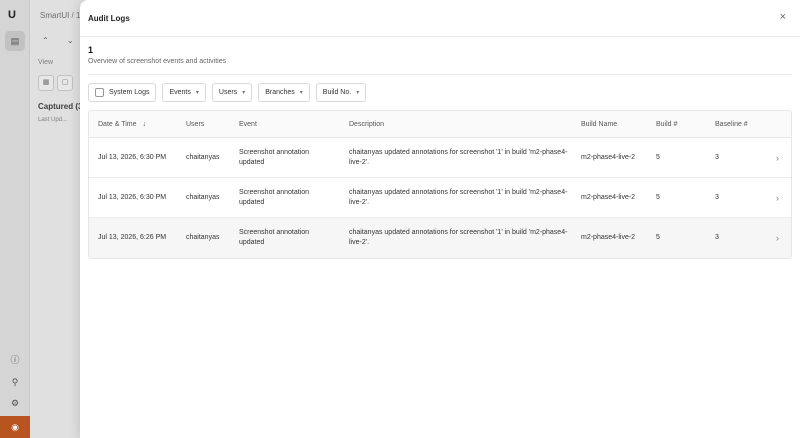 The image size is (800, 438). I want to click on column-date: Date & Time ↓, so click(135, 124).